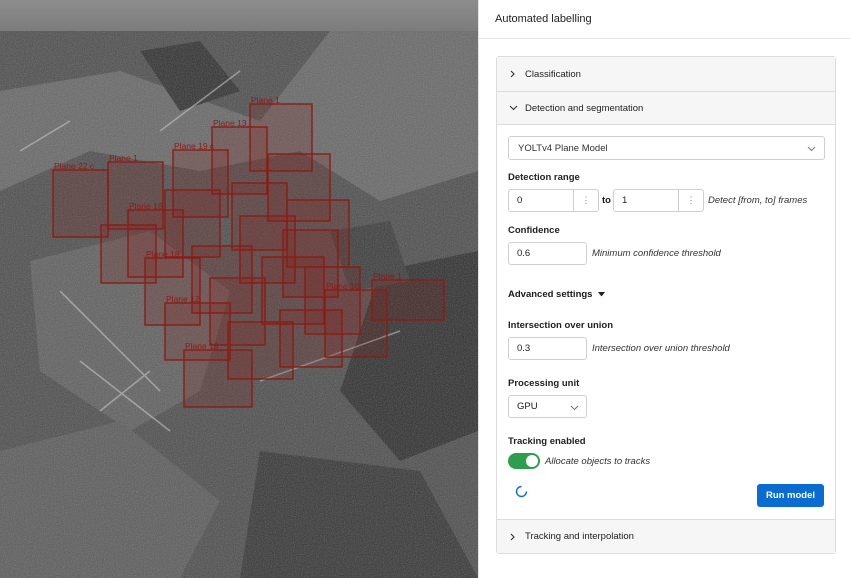 The width and height of the screenshot is (850, 578). What do you see at coordinates (561, 325) in the screenshot?
I see `iou-label: Intersection over union` at bounding box center [561, 325].